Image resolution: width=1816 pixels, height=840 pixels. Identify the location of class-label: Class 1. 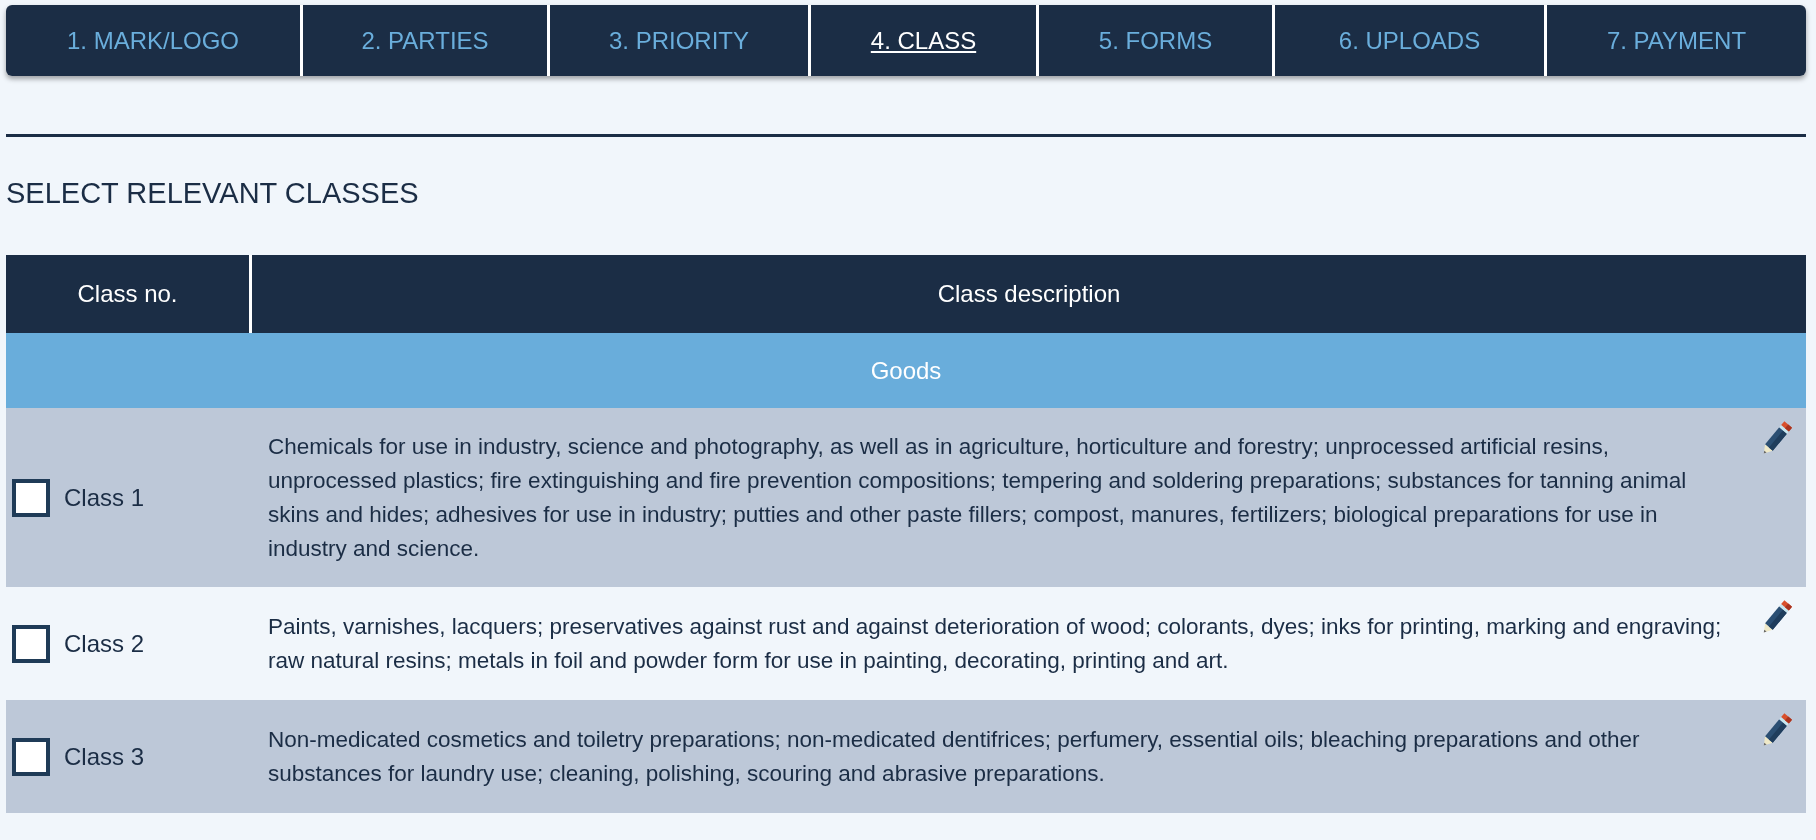
(104, 497).